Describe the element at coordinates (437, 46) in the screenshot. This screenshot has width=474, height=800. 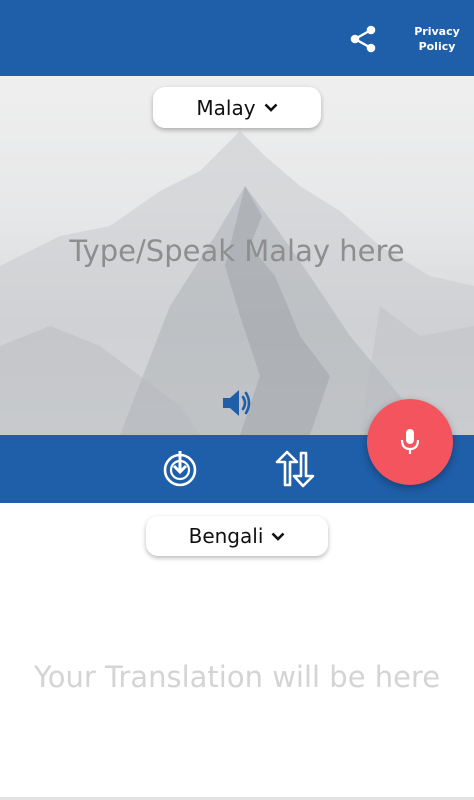
I see `privacy-label-line2: Policy` at that location.